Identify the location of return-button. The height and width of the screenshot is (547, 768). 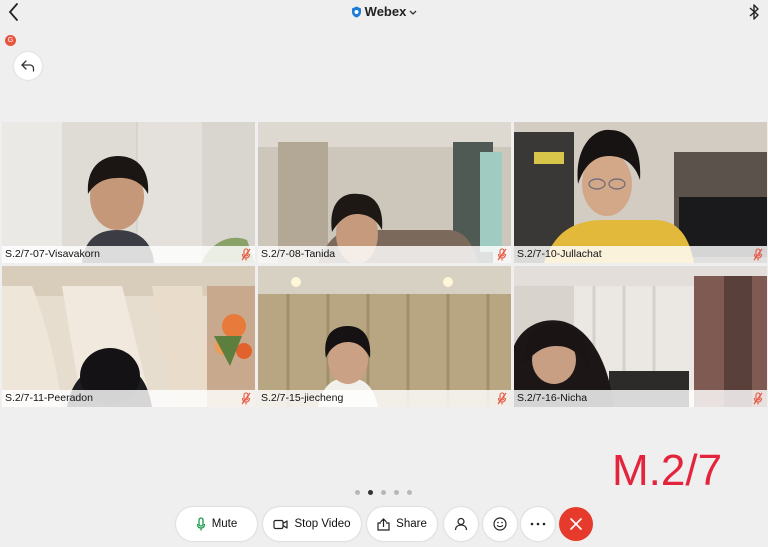
(28, 66).